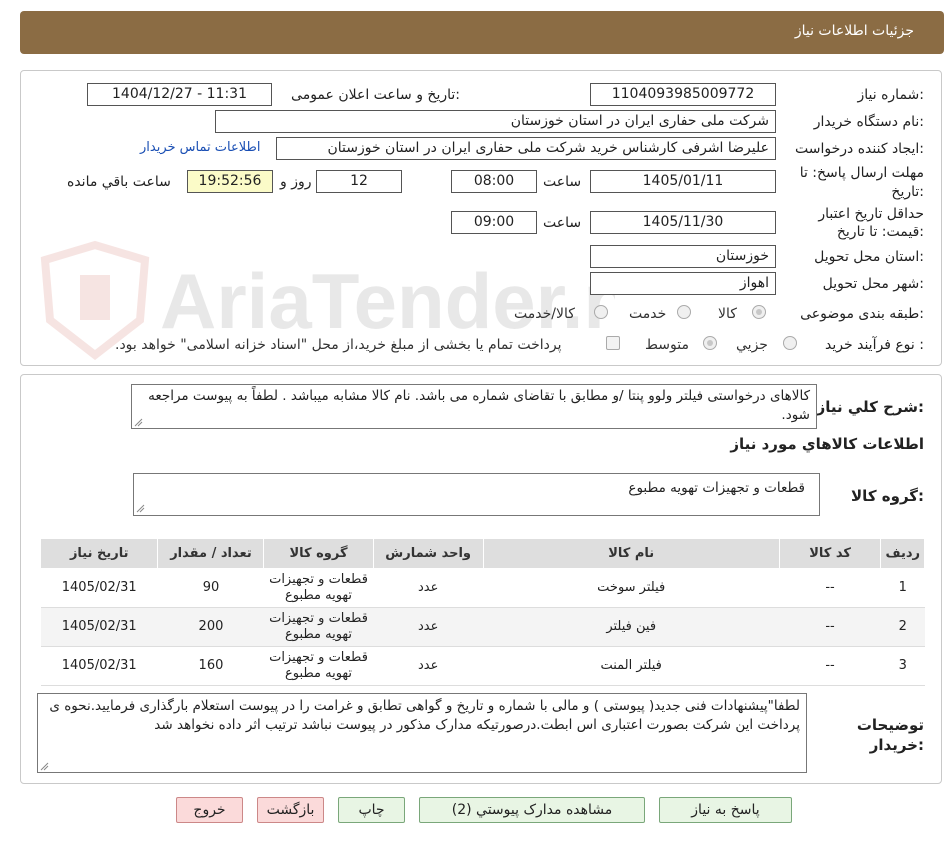 Image resolution: width=944 pixels, height=841 pixels. I want to click on days-label: روز و, so click(296, 182).